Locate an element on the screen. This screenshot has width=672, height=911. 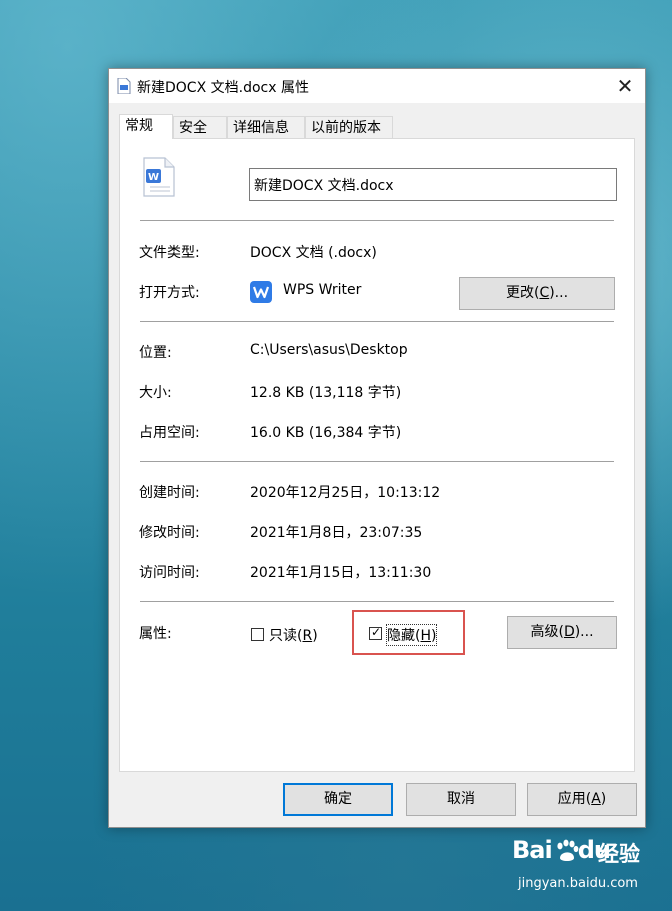
modified-value: 2021年1月8日，23:07:35 is located at coordinates (336, 533).